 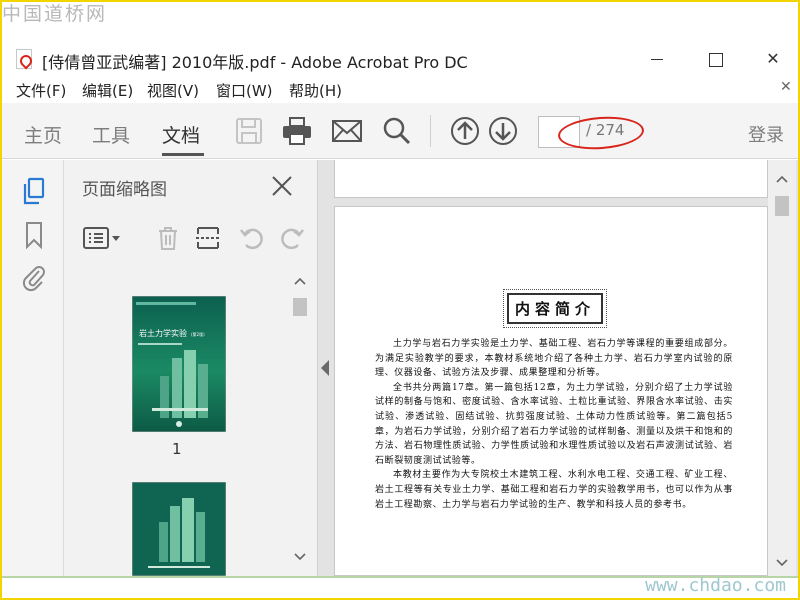 What do you see at coordinates (34, 191) in the screenshot?
I see `pages-icon` at bounding box center [34, 191].